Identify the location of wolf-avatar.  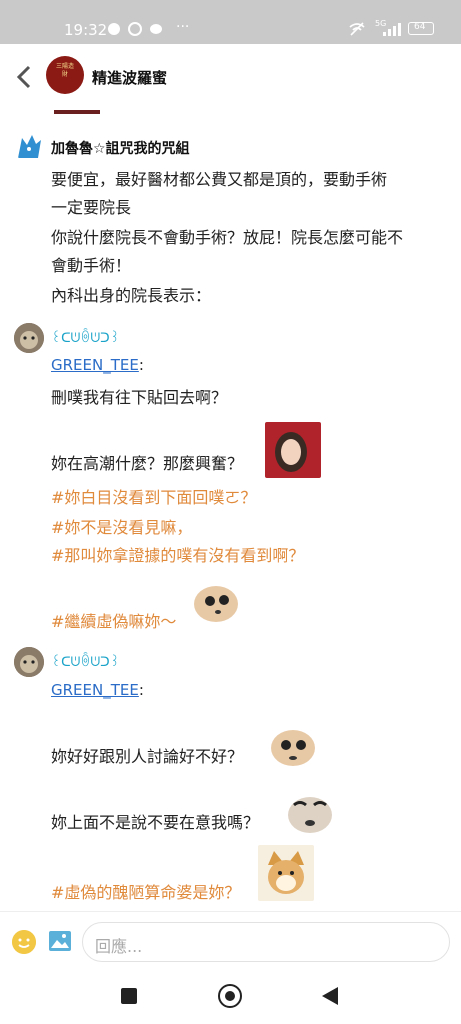
(29, 147).